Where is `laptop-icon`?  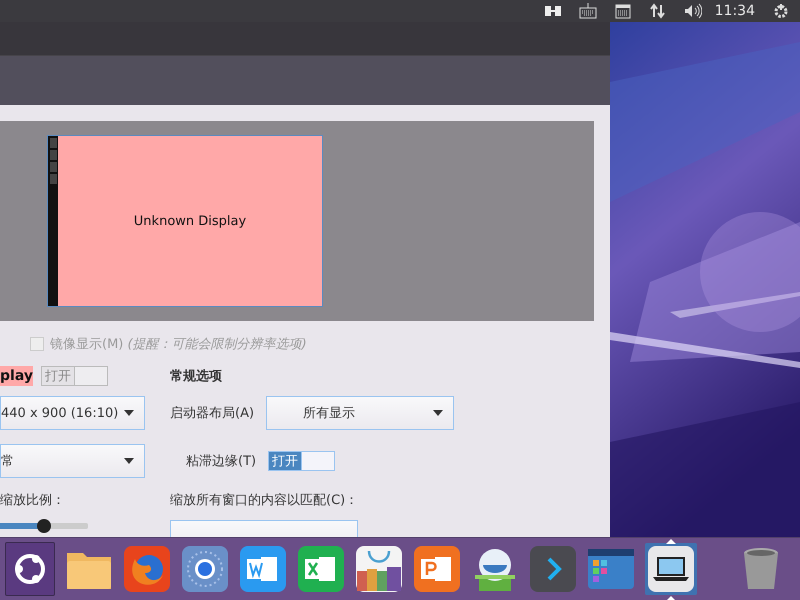
laptop-icon is located at coordinates (671, 569).